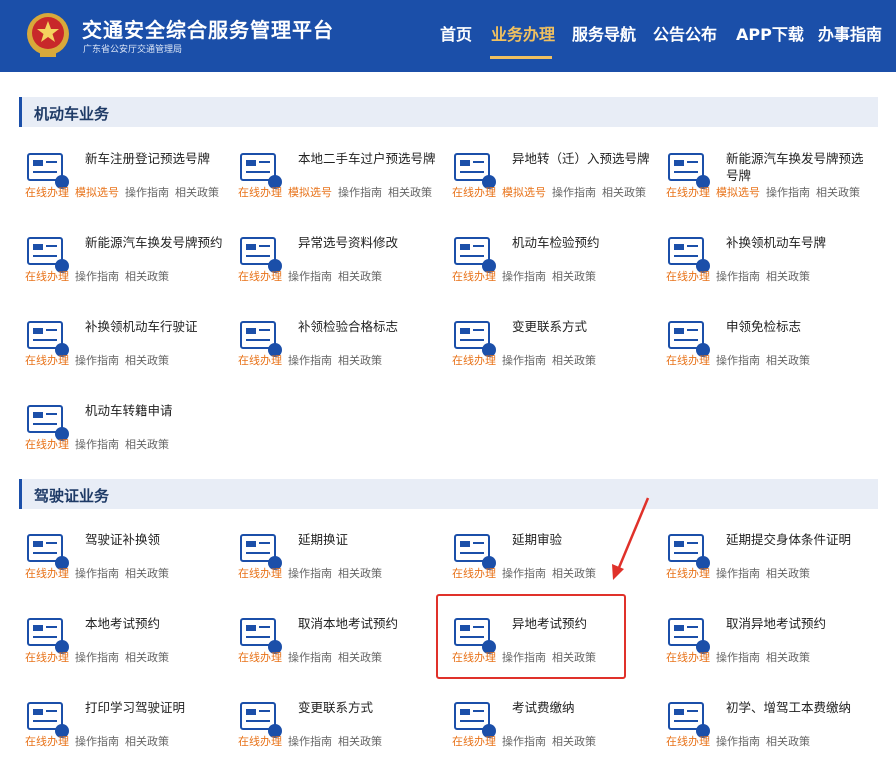 This screenshot has height=768, width=896. What do you see at coordinates (770, 33) in the screenshot?
I see `nav-app-download: APP下载` at bounding box center [770, 33].